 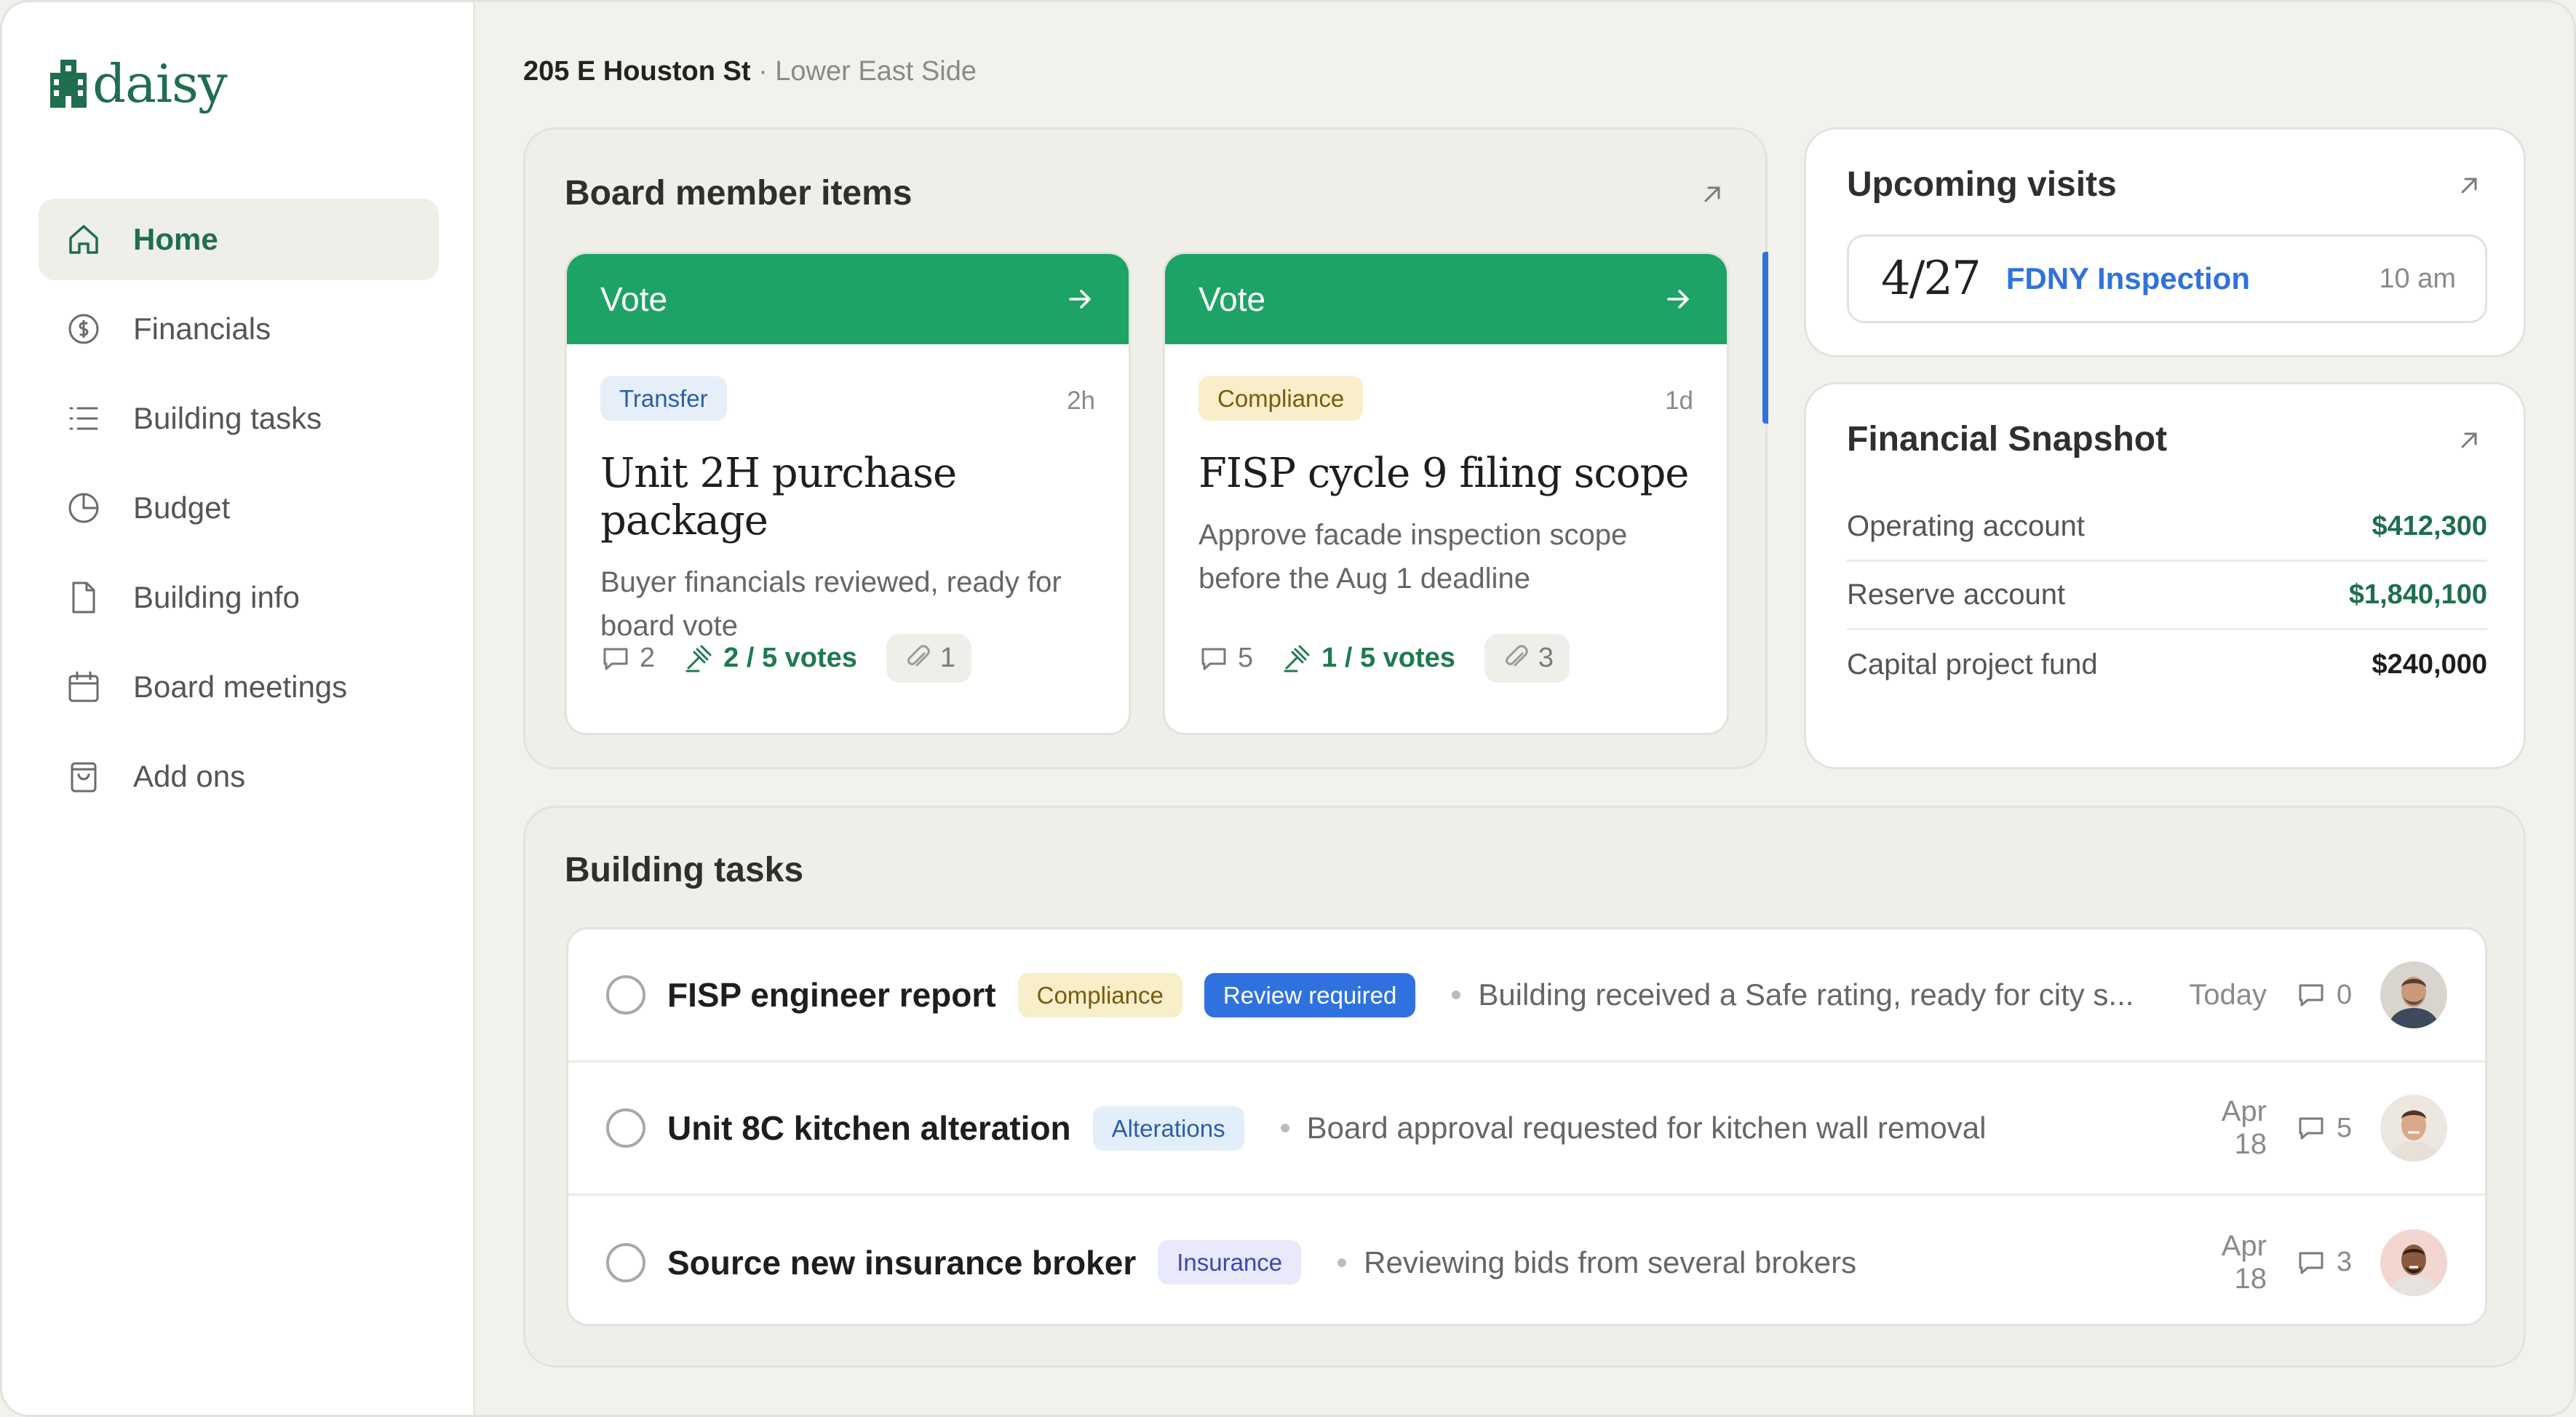 I want to click on sidebar-item-financials: Financials, so click(x=239, y=329).